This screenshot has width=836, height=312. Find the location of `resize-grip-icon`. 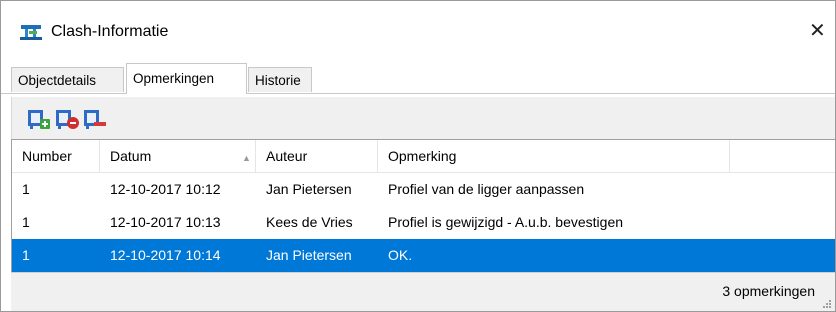

resize-grip-icon is located at coordinates (827, 304).